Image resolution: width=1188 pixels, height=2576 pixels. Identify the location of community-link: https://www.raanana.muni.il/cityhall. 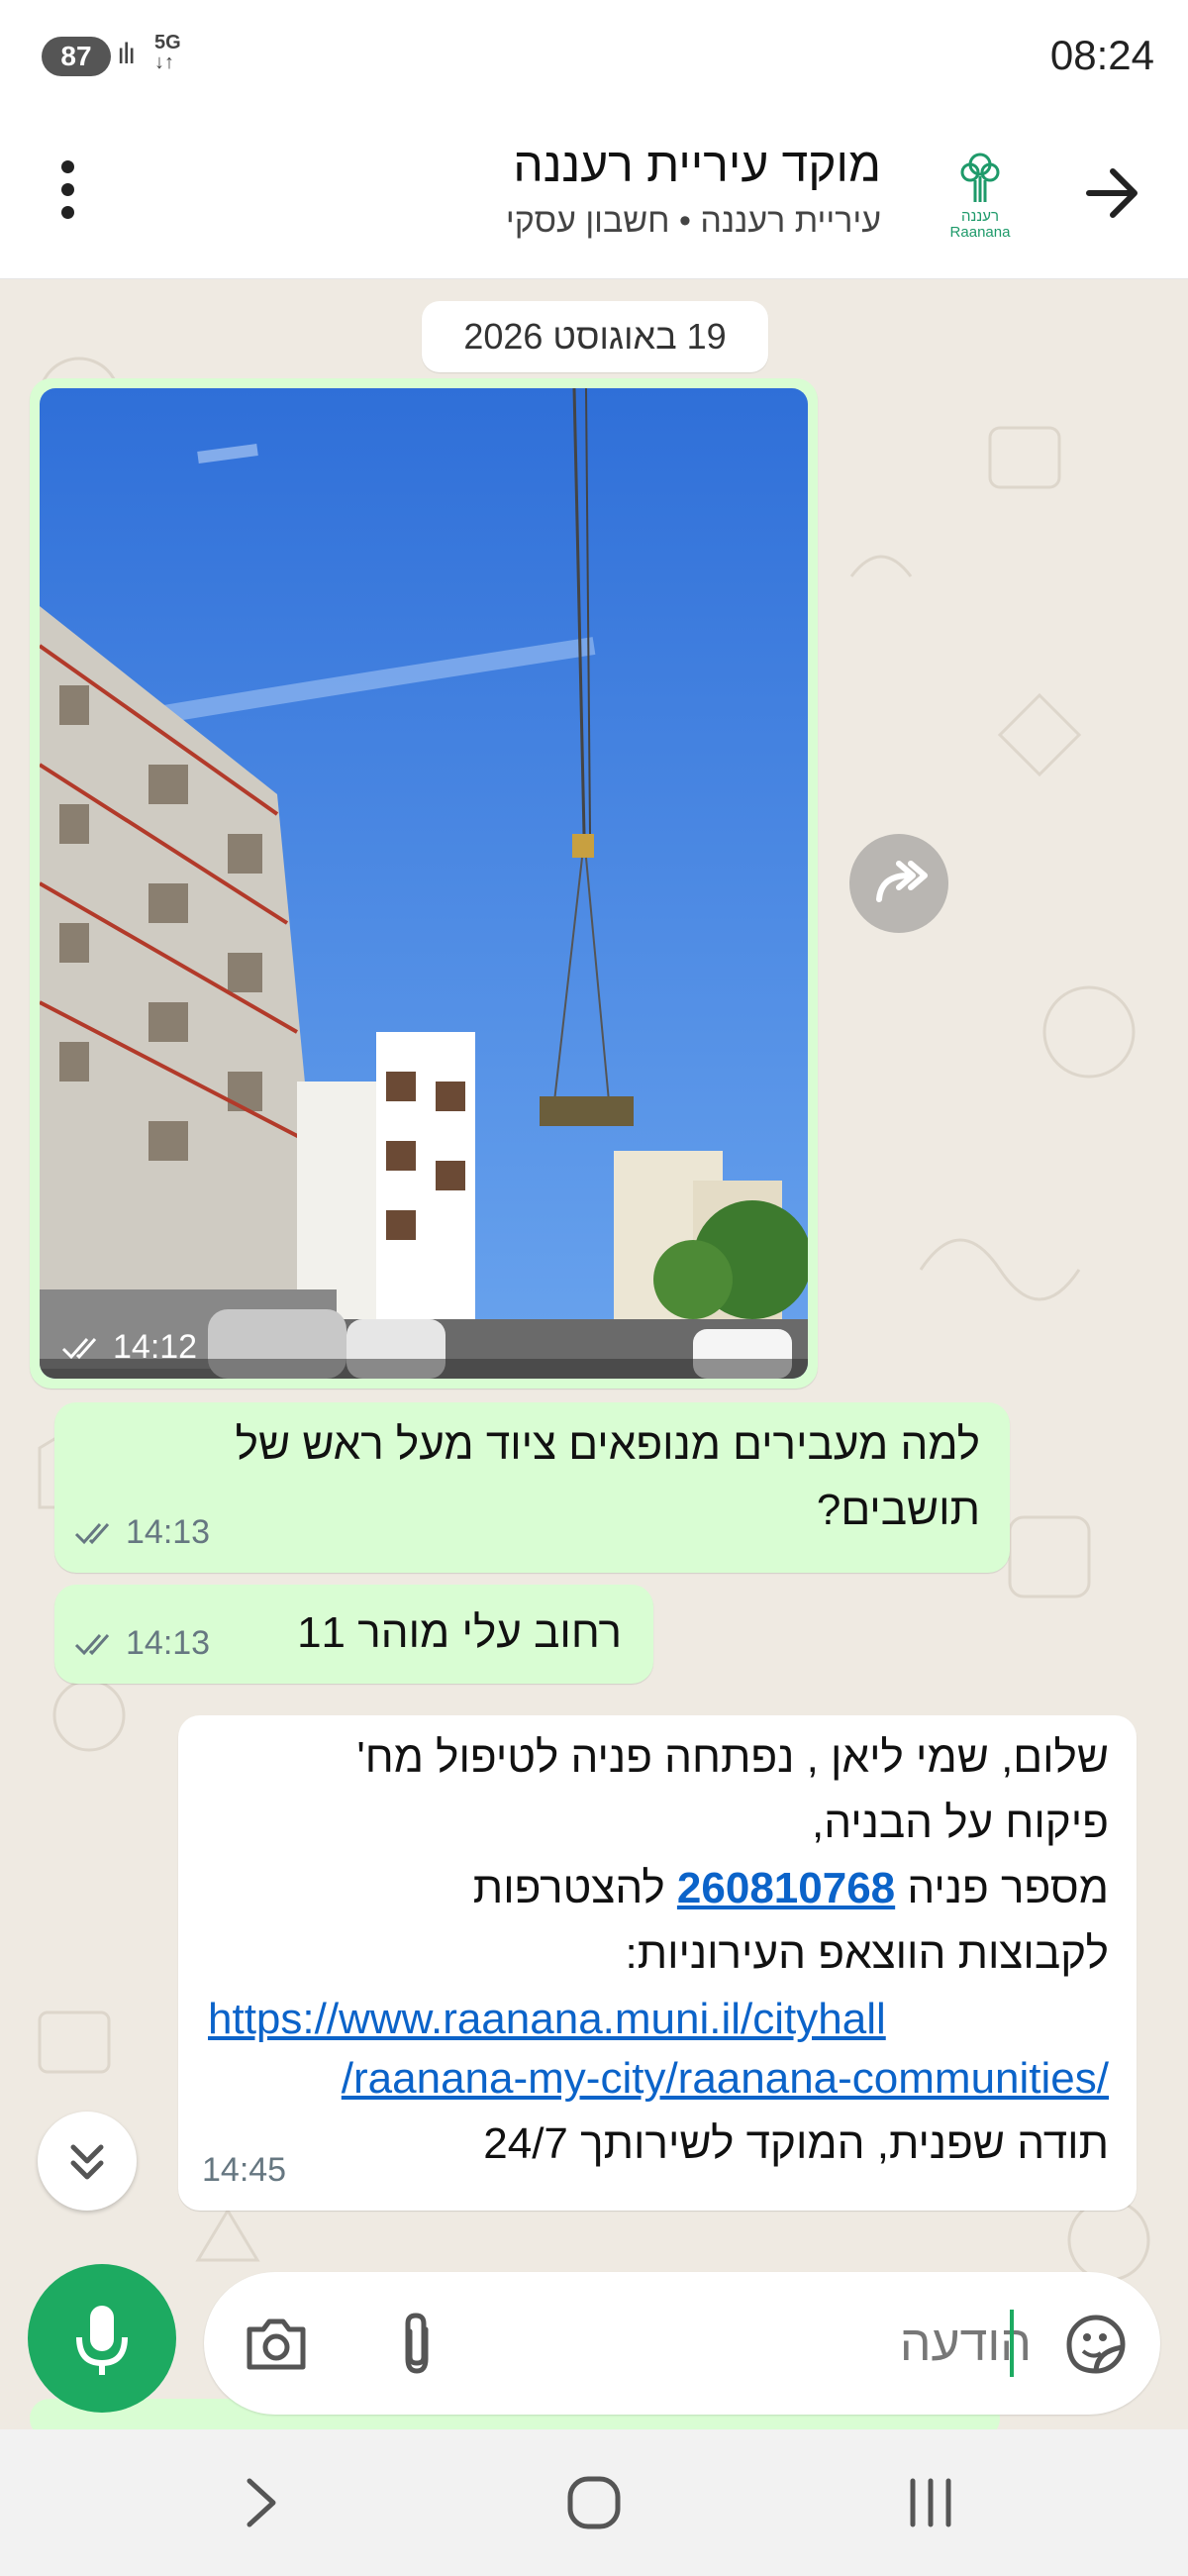
(547, 2019).